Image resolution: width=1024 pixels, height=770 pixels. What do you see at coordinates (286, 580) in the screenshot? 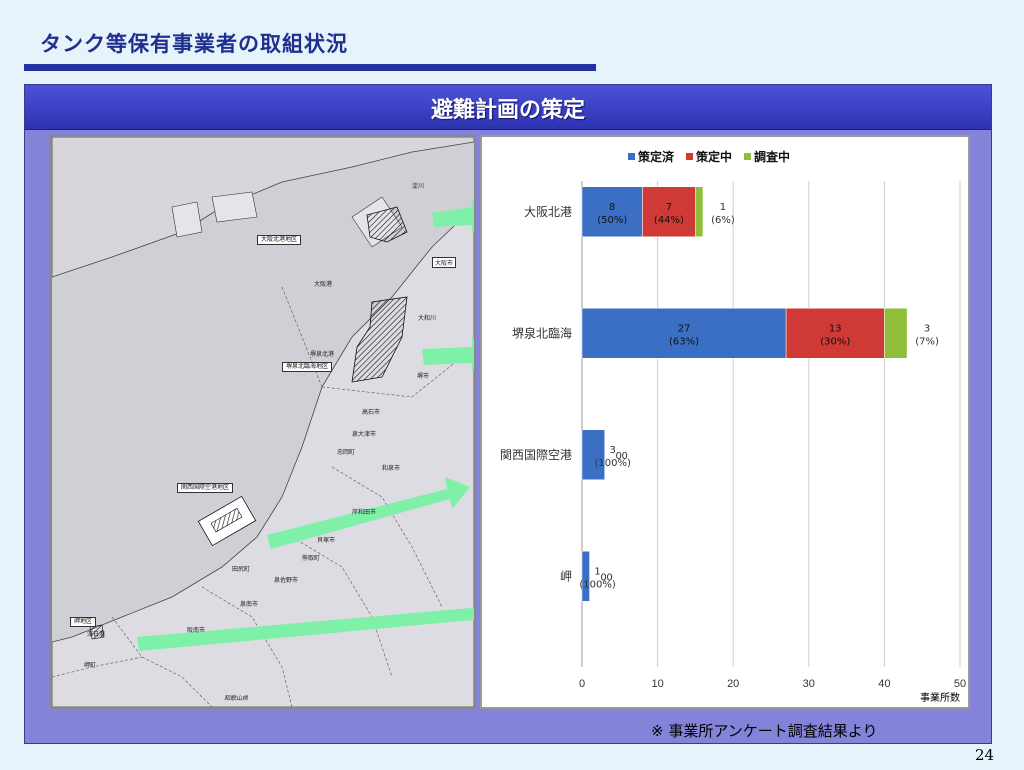
I see `map-place-label: 泉佐野市` at bounding box center [286, 580].